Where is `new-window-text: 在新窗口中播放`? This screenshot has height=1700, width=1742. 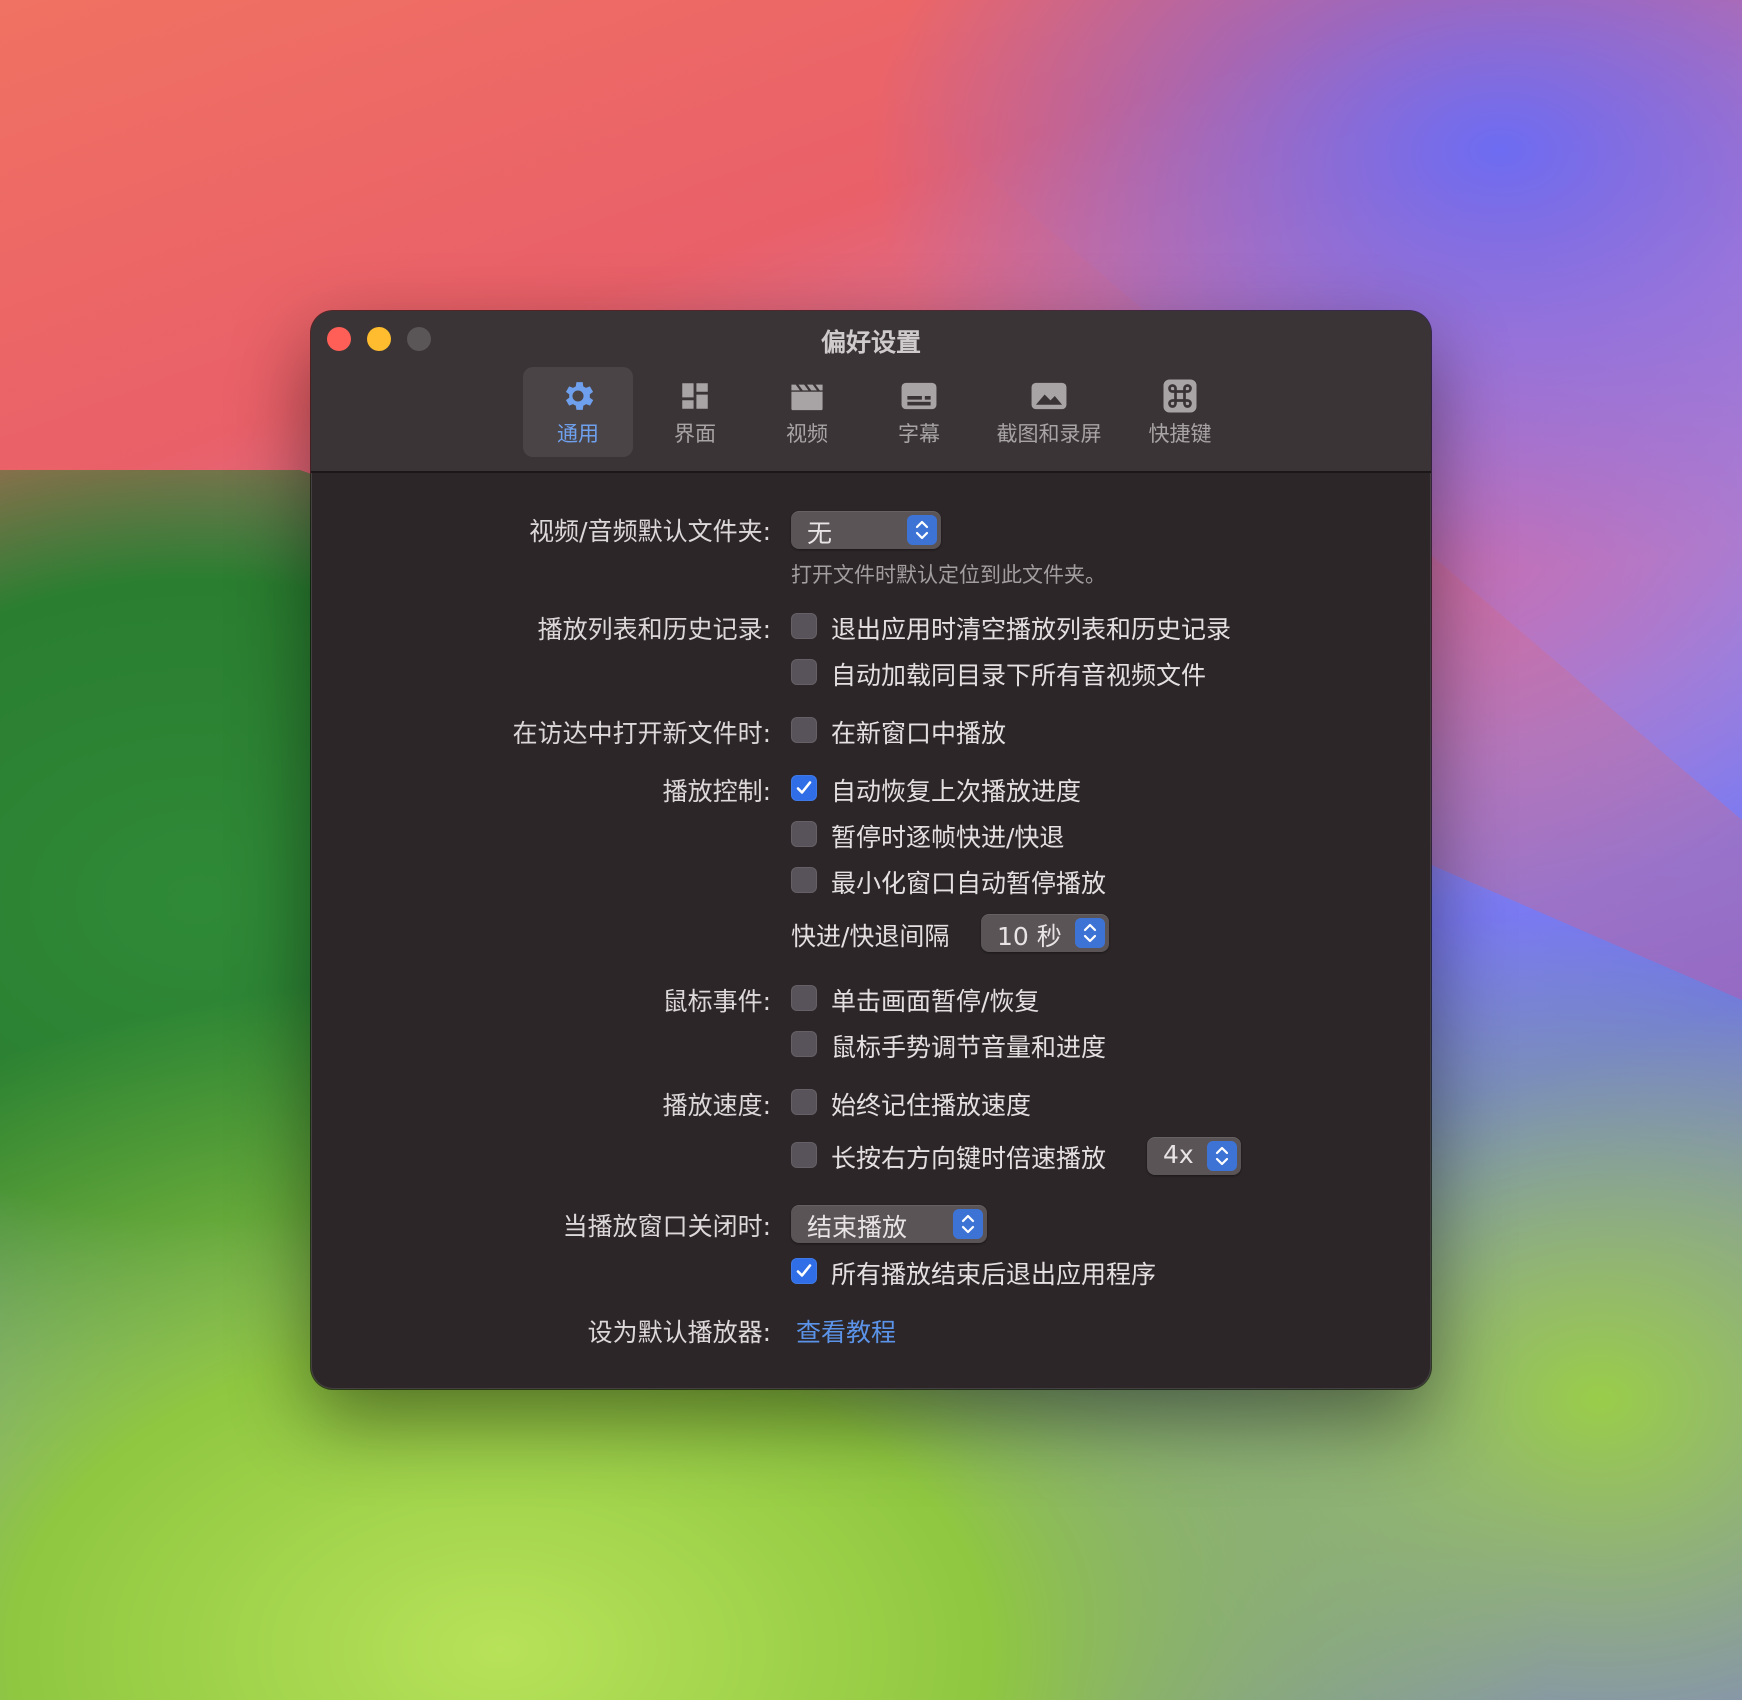 new-window-text: 在新窗口中播放 is located at coordinates (919, 733).